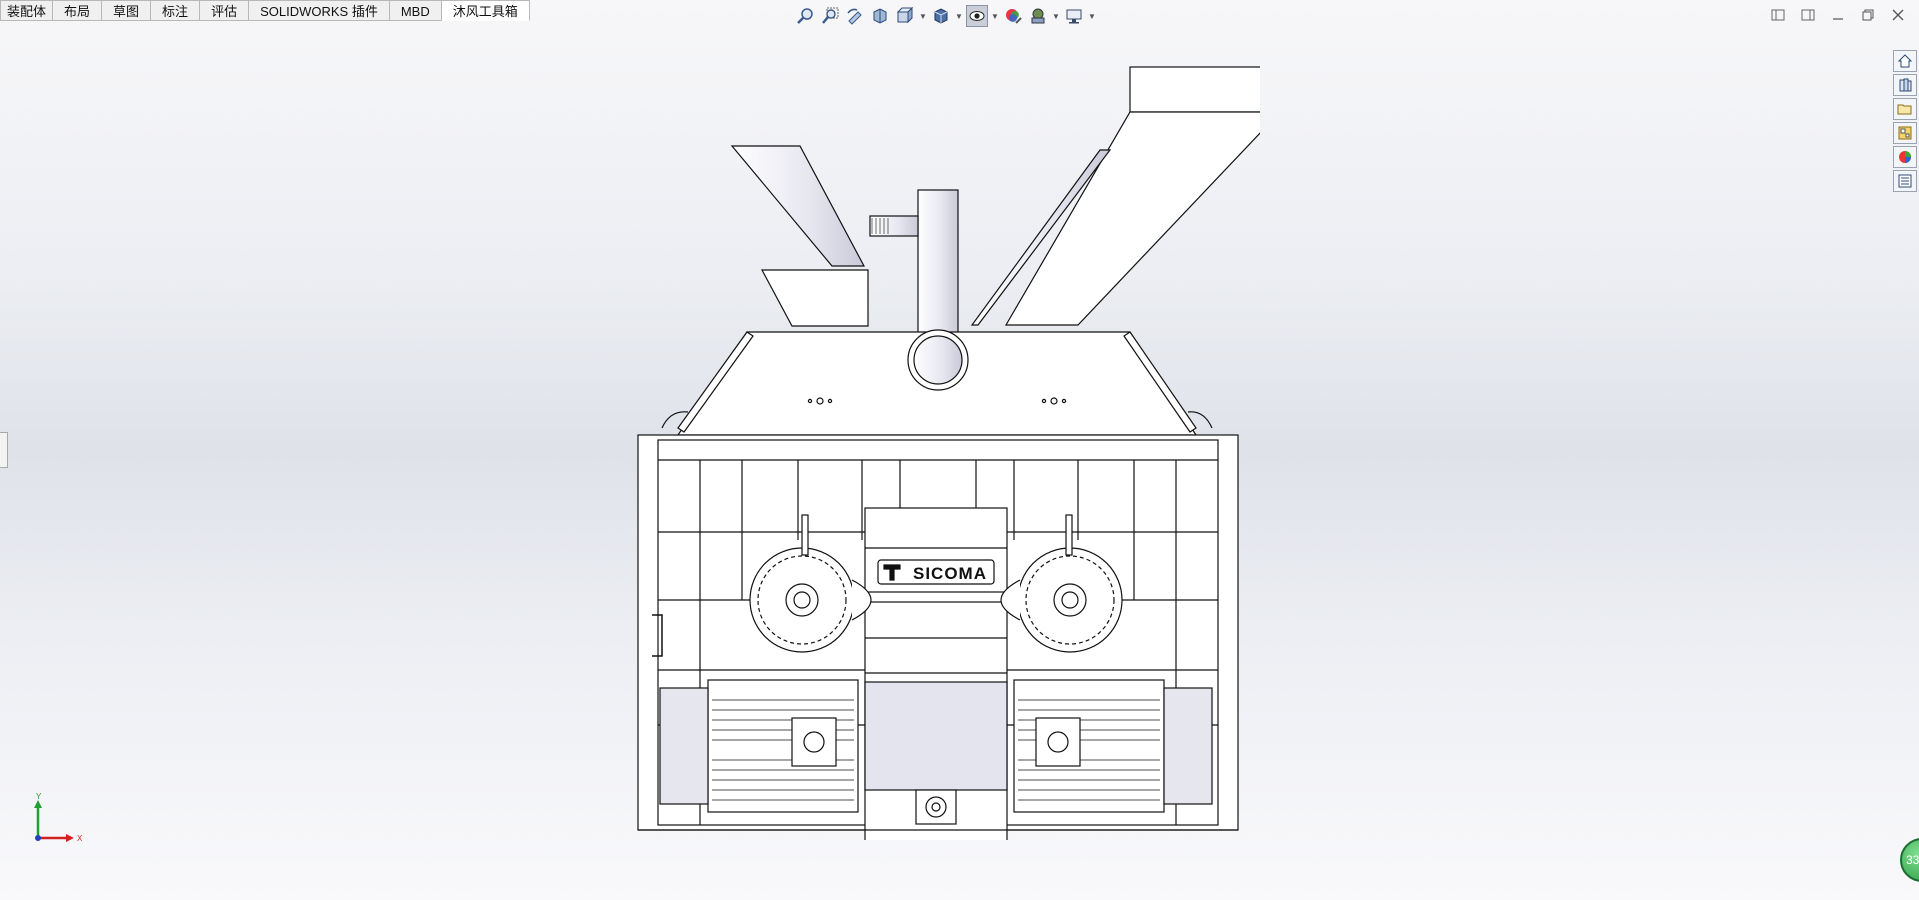 The image size is (1919, 900). What do you see at coordinates (319, 10) in the screenshot?
I see `tab-solidworks-addins: SOLIDWORKS 插件` at bounding box center [319, 10].